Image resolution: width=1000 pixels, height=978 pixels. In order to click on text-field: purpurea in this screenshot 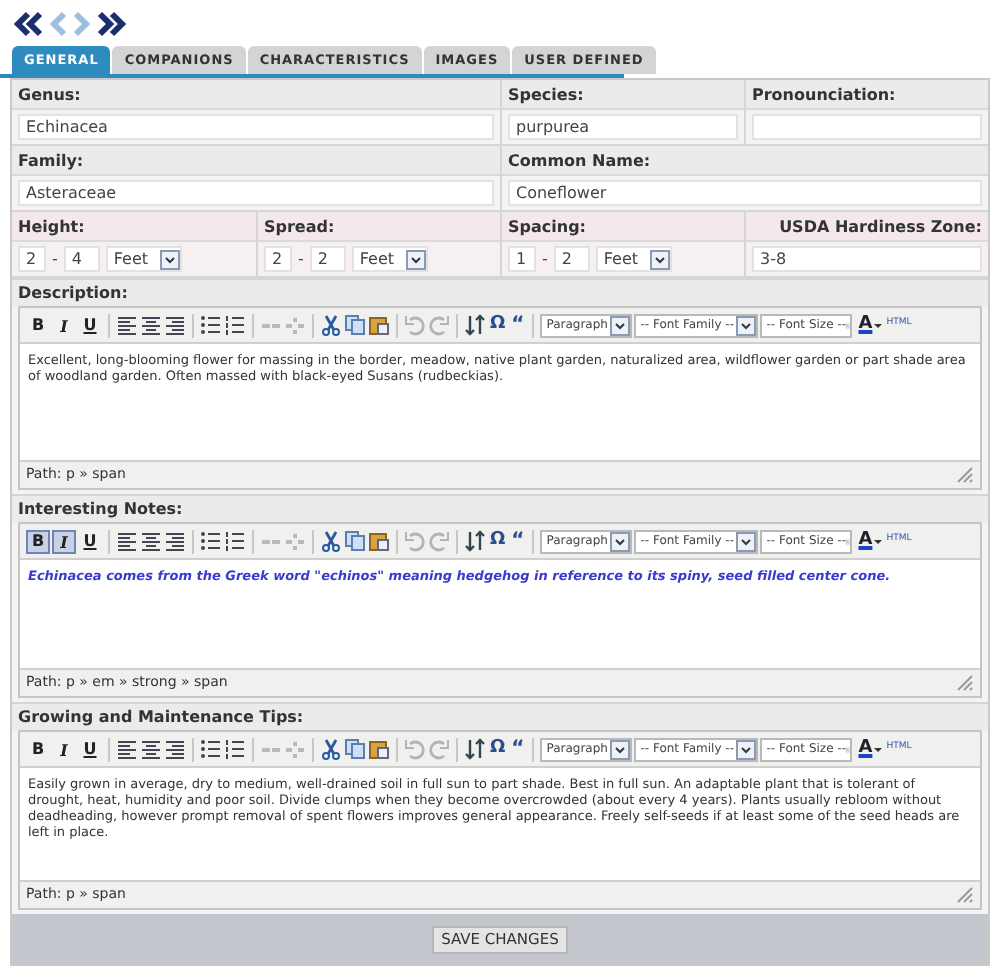, I will do `click(623, 127)`.